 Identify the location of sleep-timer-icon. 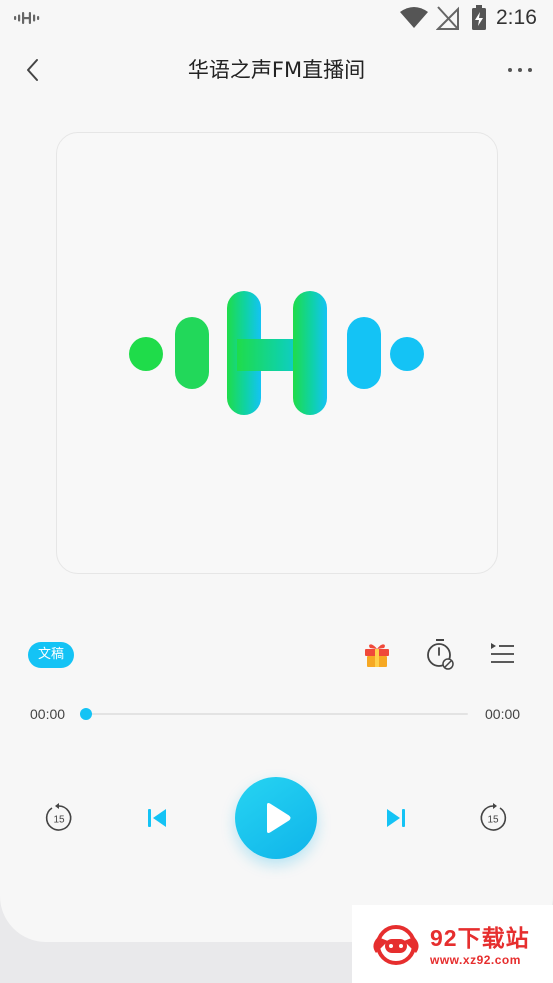
(440, 654).